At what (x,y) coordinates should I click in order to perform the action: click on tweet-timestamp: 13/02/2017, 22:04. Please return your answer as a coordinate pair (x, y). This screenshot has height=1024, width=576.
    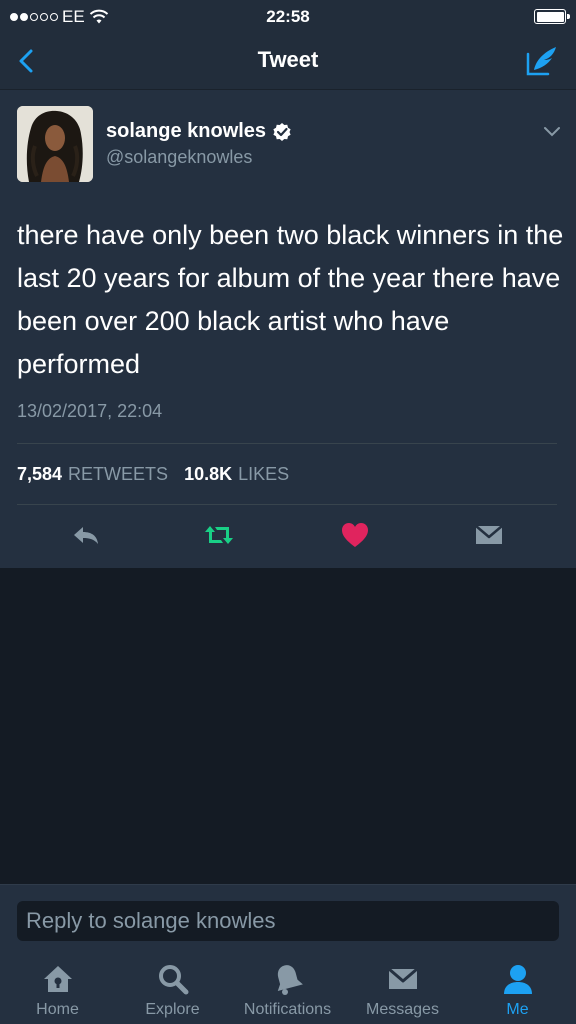
    Looking at the image, I should click on (90, 411).